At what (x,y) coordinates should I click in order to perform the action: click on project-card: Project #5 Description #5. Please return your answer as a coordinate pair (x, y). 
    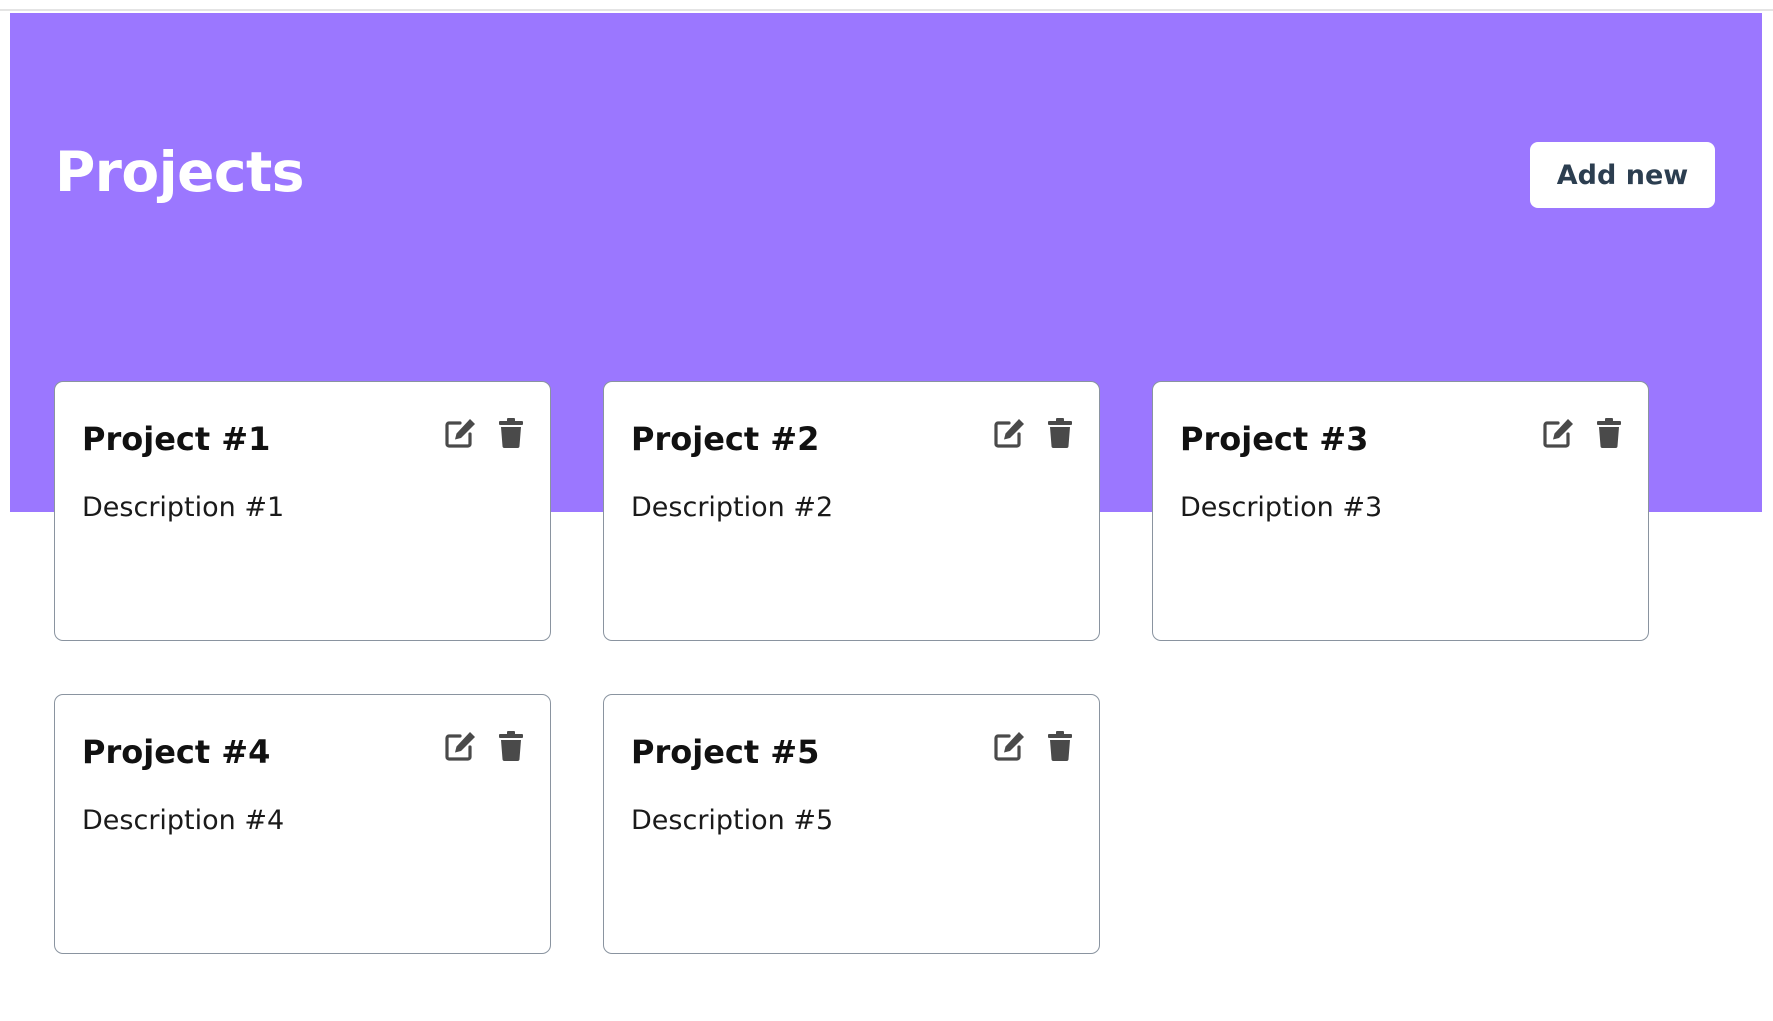
    Looking at the image, I should click on (851, 824).